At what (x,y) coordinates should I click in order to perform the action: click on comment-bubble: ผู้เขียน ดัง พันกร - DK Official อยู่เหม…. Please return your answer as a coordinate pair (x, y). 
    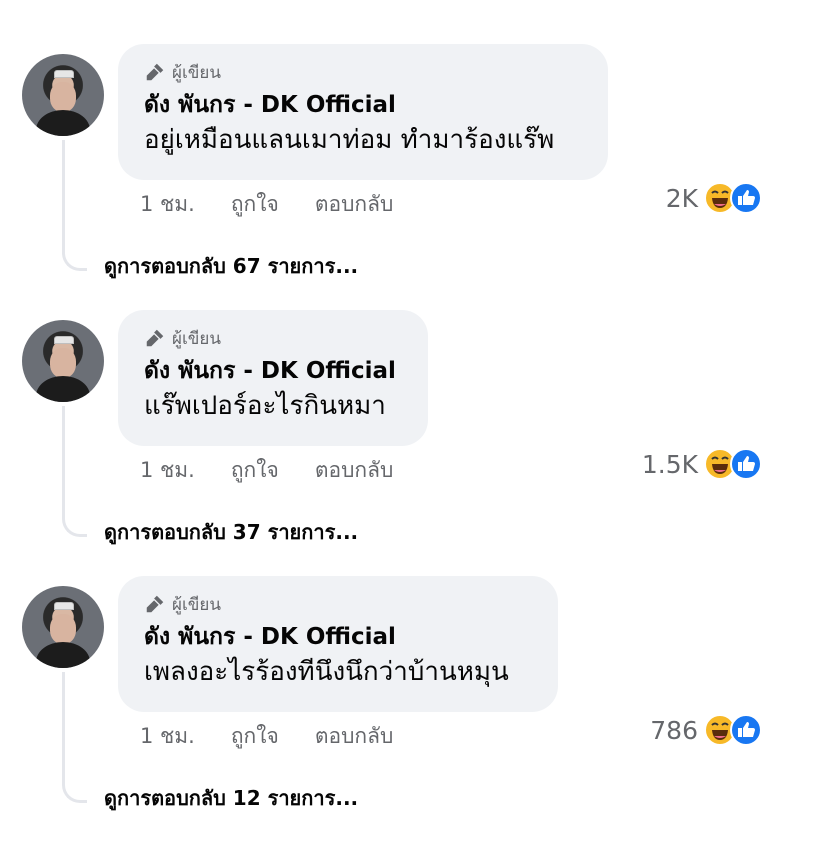
    Looking at the image, I should click on (363, 112).